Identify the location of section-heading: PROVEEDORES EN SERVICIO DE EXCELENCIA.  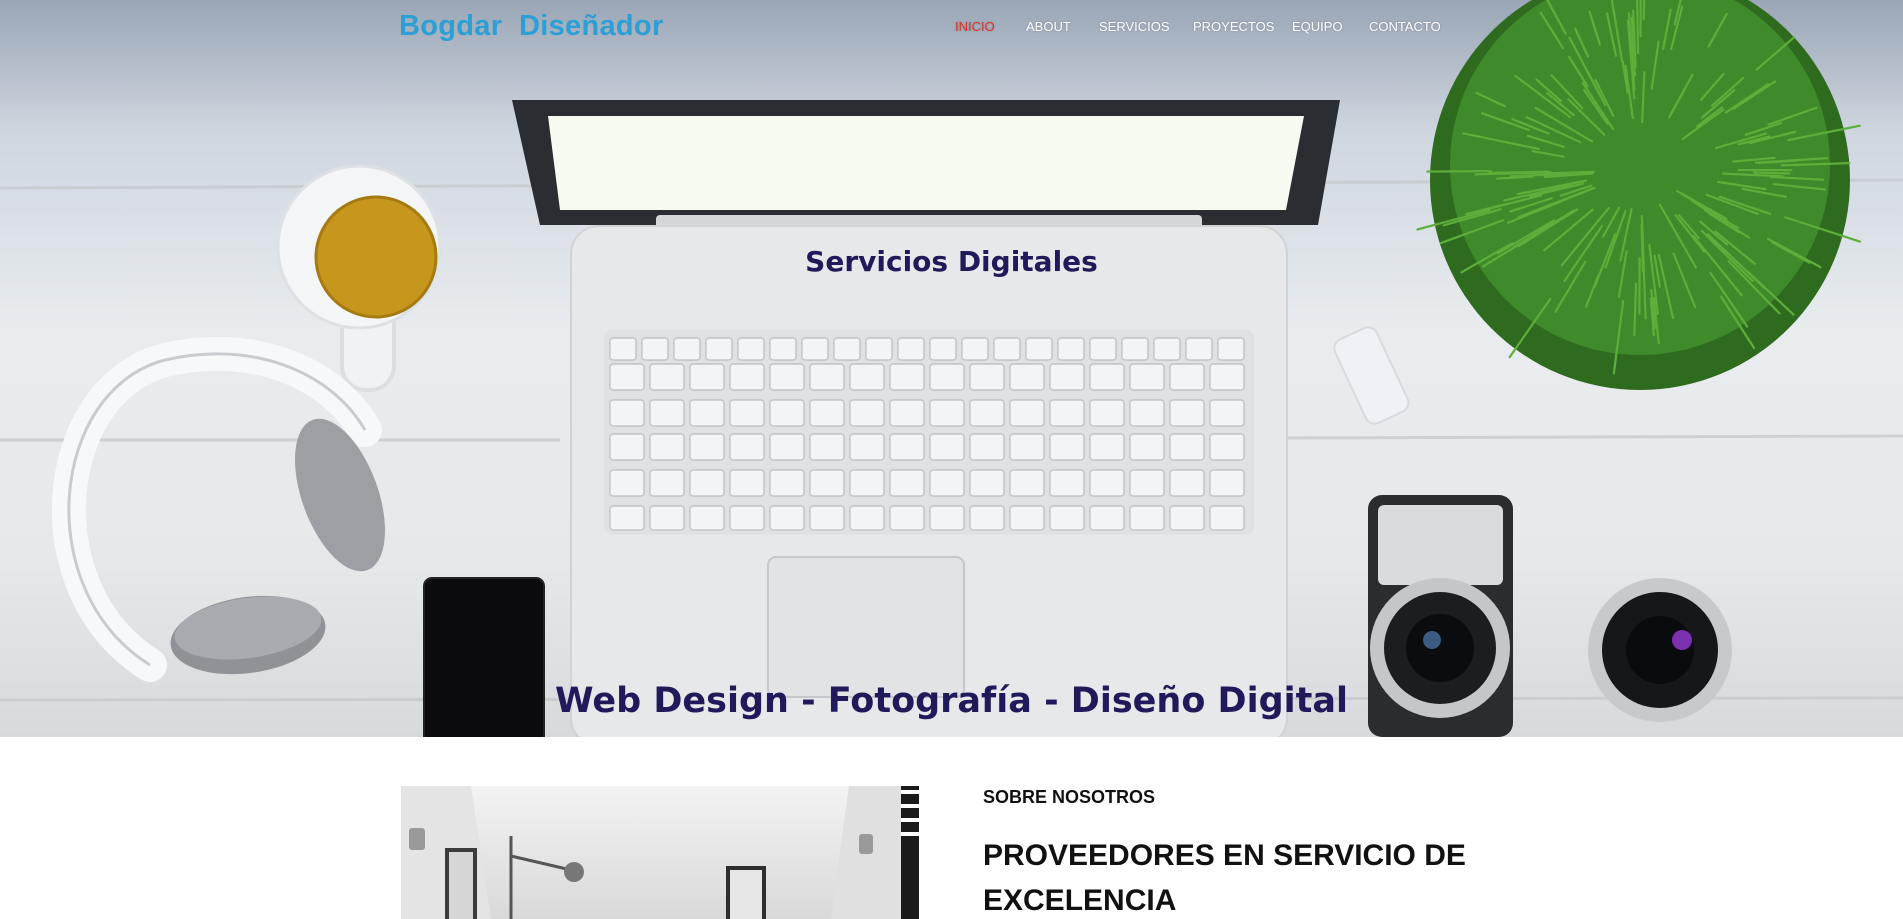
(1224, 878).